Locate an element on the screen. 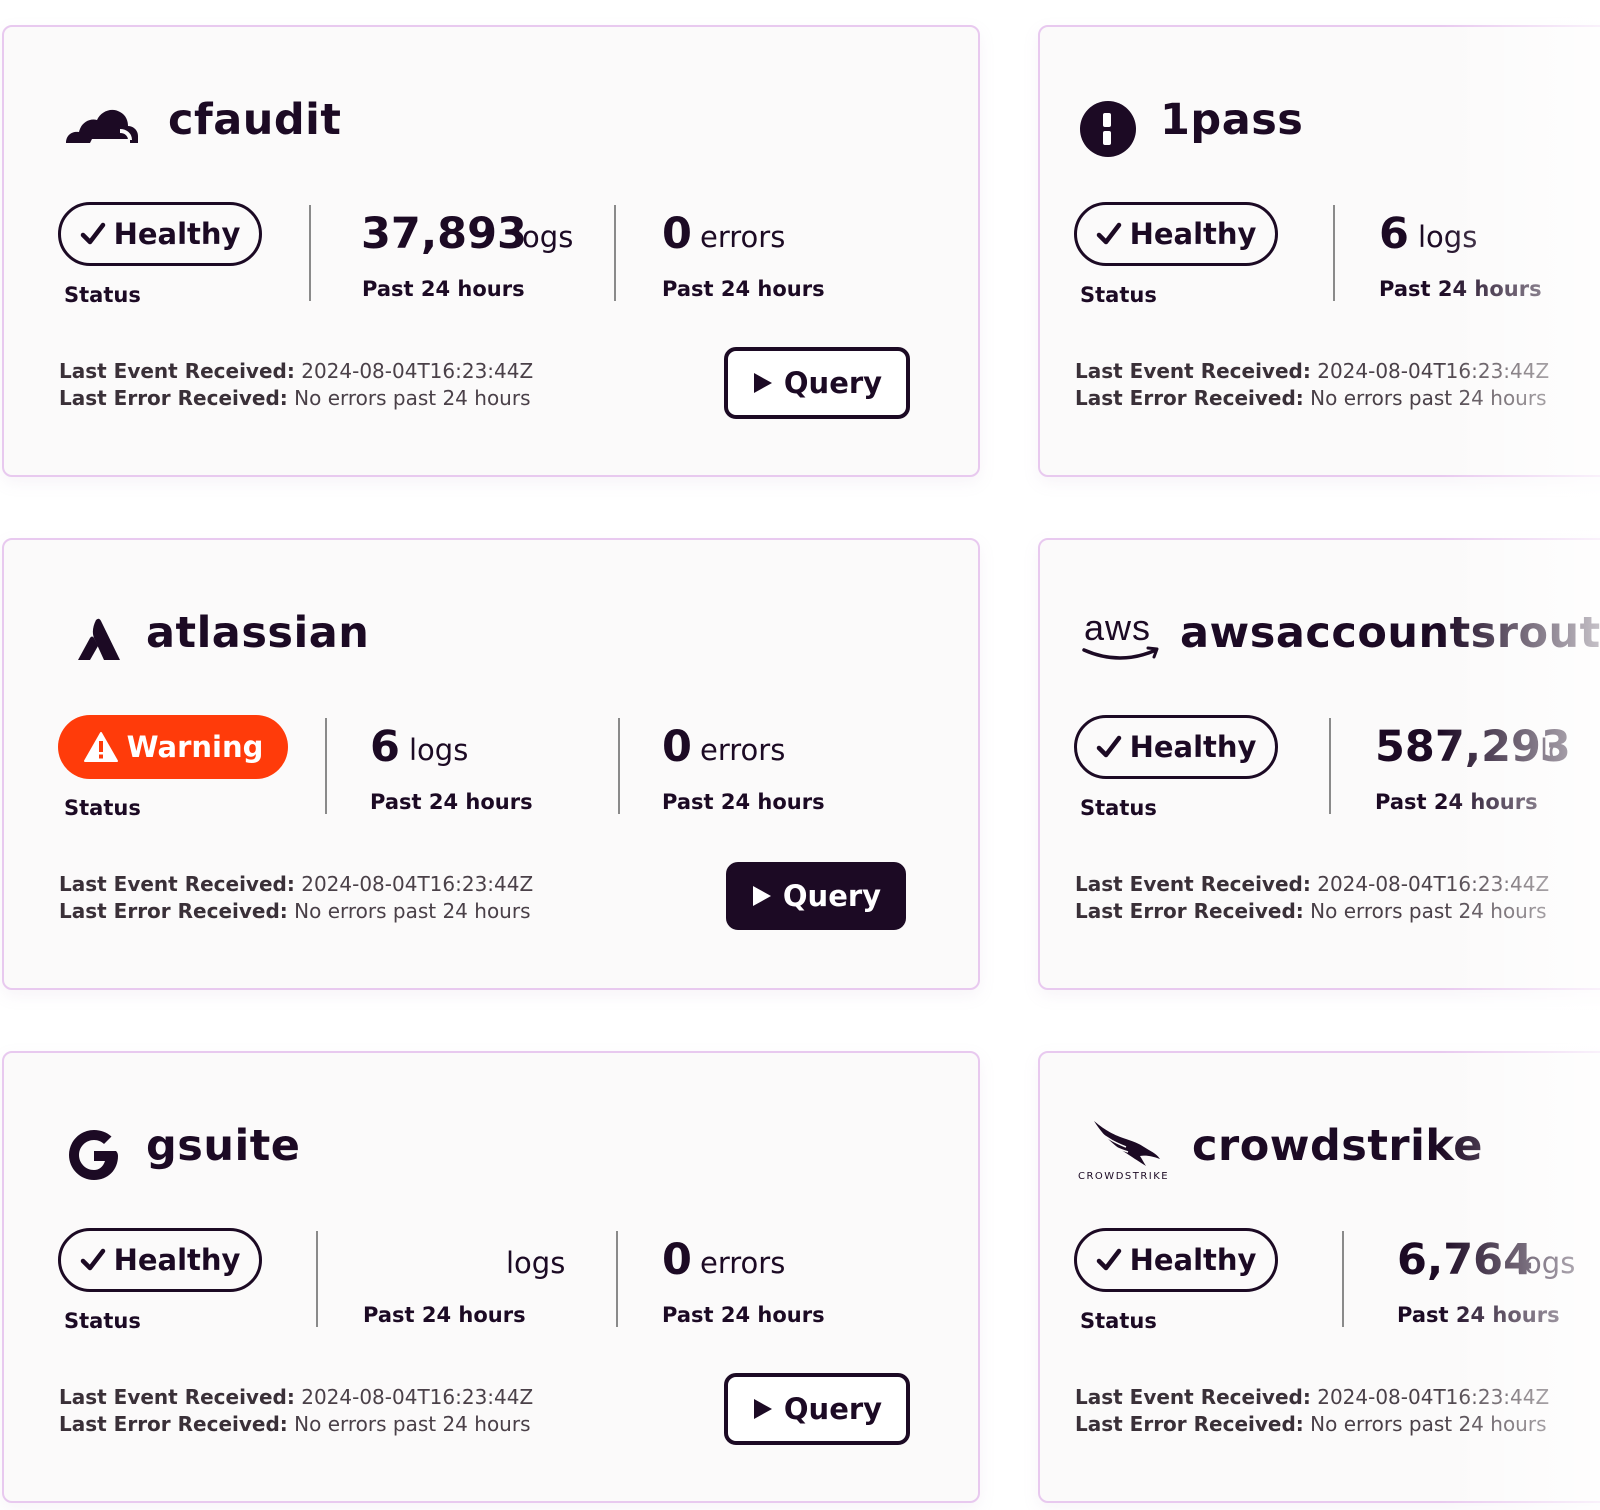  warning-icon is located at coordinates (101, 747).